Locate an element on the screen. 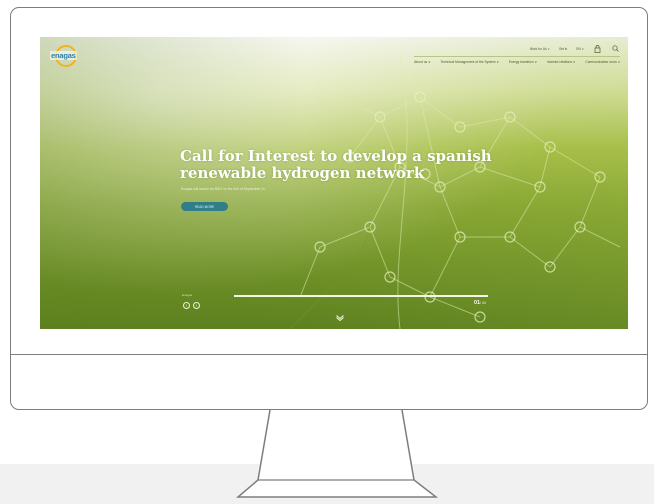  monitor-bezel-divider is located at coordinates (329, 354).